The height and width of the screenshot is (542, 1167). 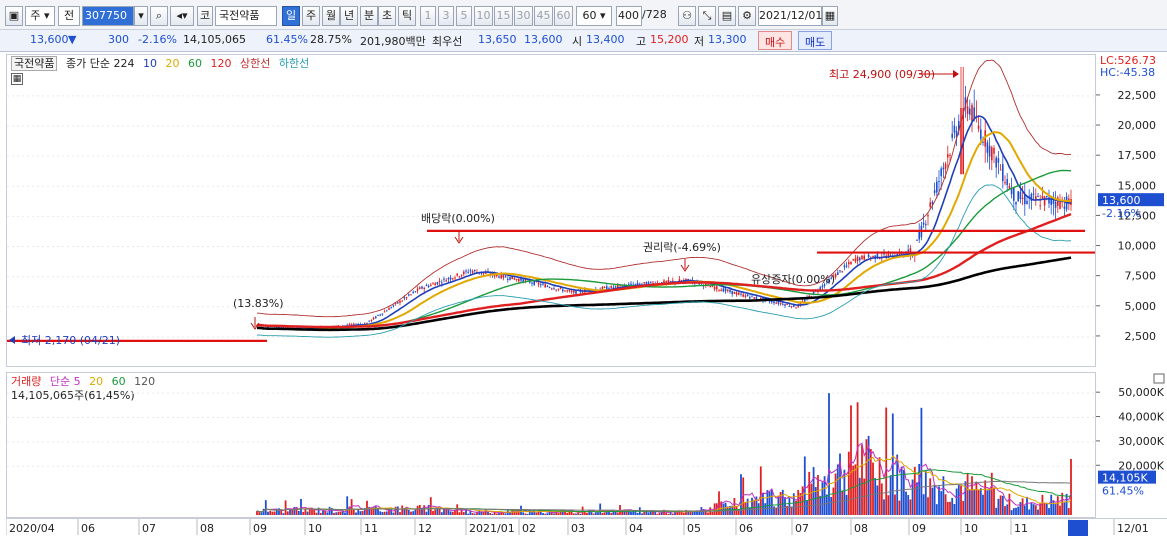 I want to click on type-select: 주 ▾, so click(x=40, y=16).